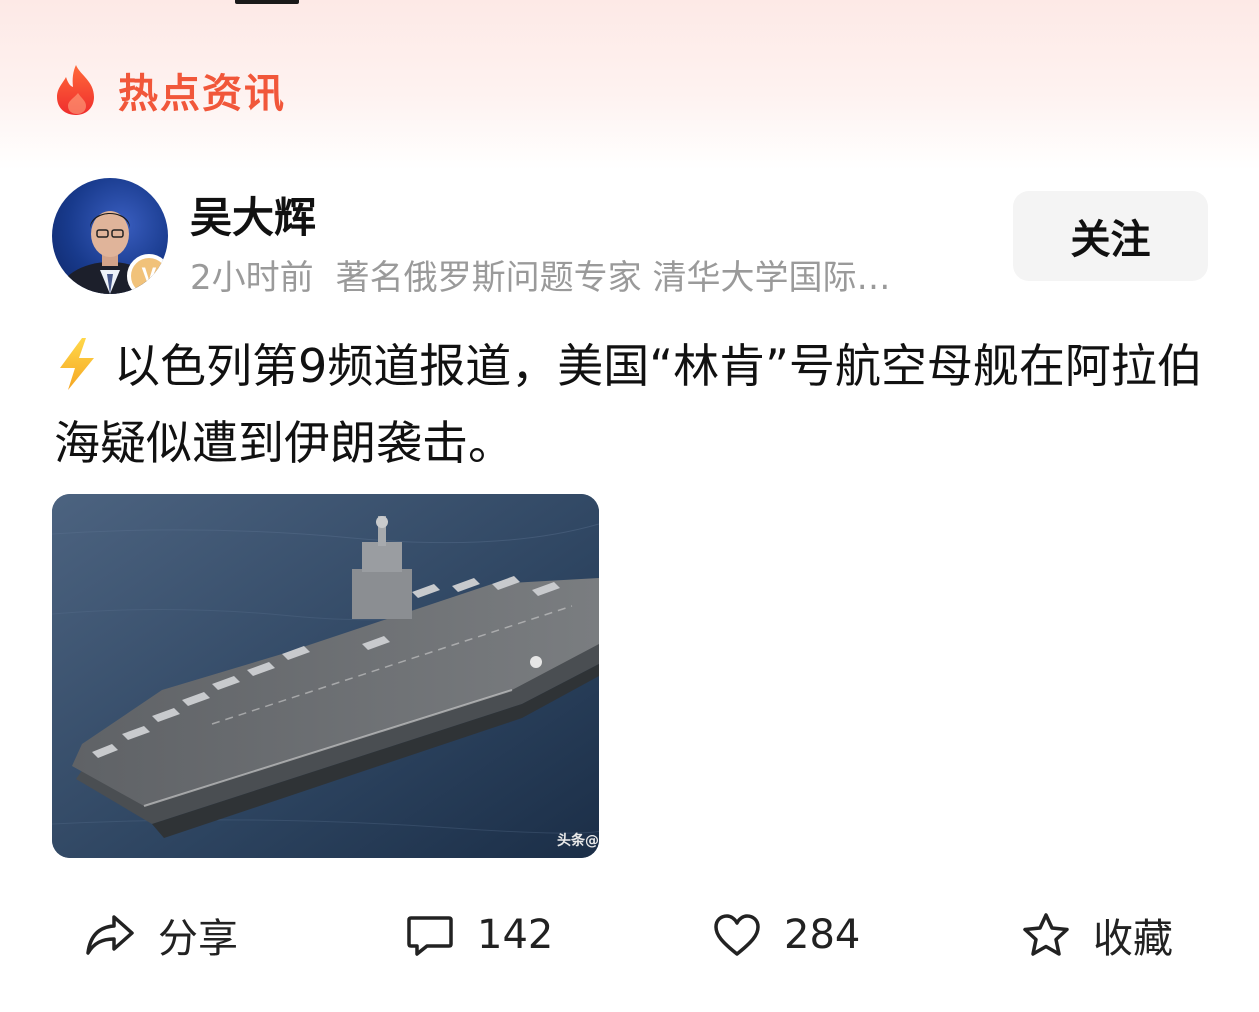 This screenshot has width=1259, height=1012. What do you see at coordinates (110, 935) in the screenshot?
I see `share-icon` at bounding box center [110, 935].